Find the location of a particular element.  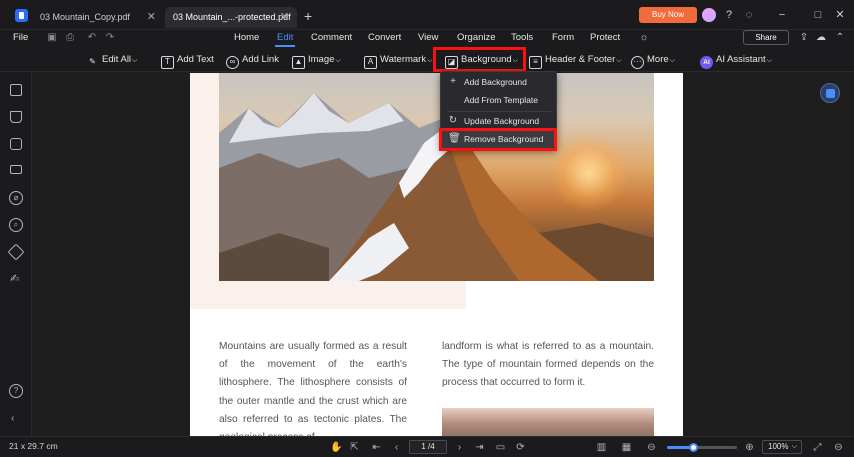

new-tab-button: + is located at coordinates (308, 16).